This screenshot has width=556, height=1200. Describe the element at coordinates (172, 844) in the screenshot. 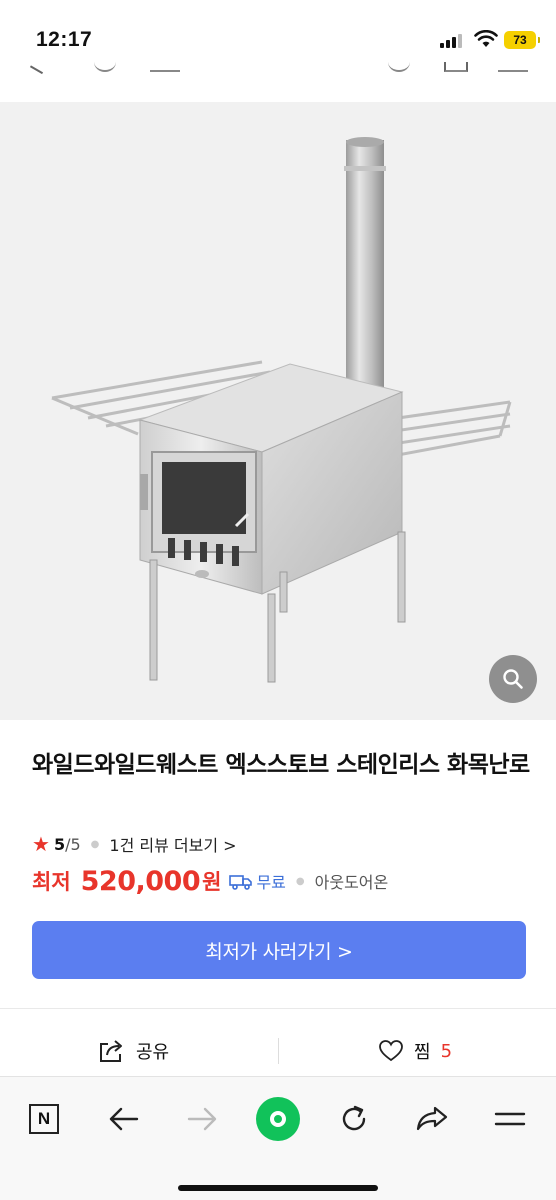

I see `review-link: 1건 리뷰 더보기 >` at that location.